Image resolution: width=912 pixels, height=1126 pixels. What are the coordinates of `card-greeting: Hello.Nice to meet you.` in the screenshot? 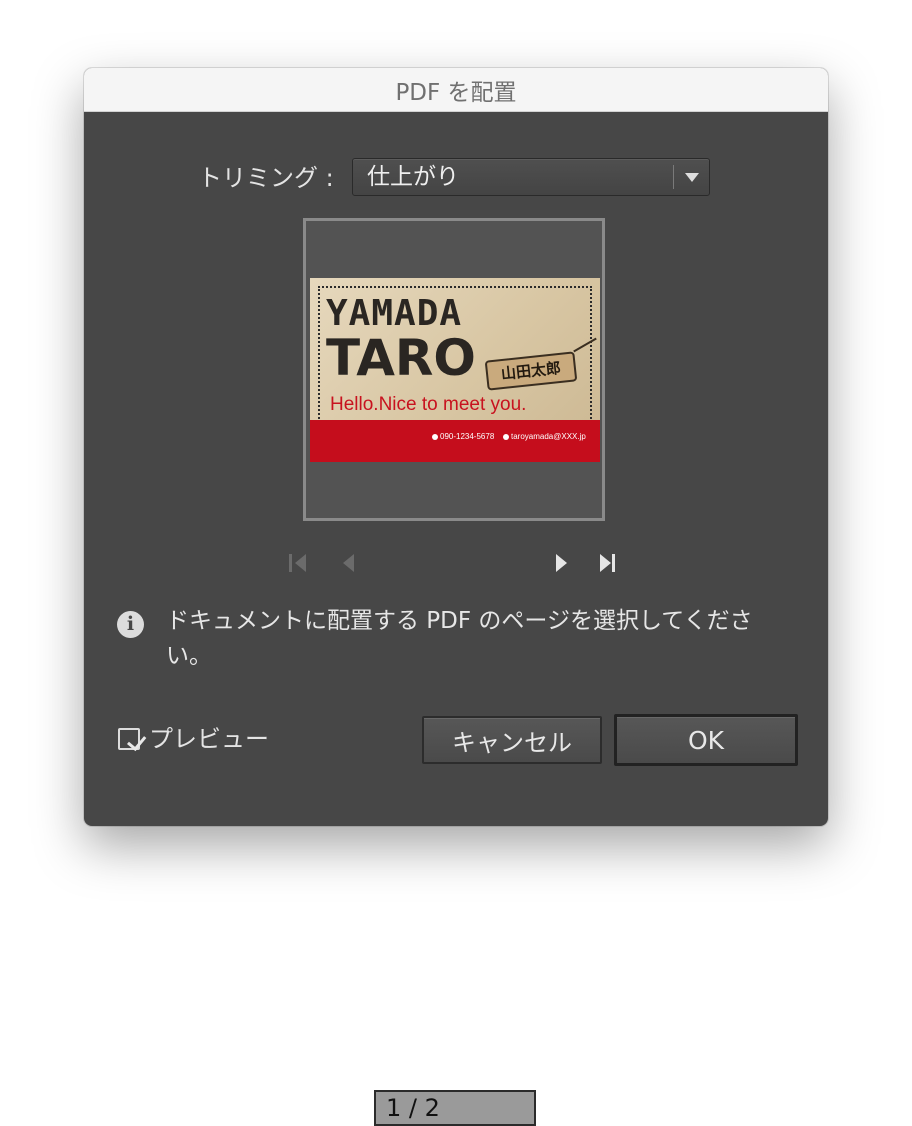 It's located at (428, 404).